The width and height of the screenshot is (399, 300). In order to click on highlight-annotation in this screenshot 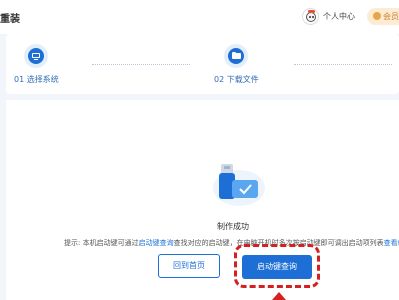, I will do `click(277, 266)`.